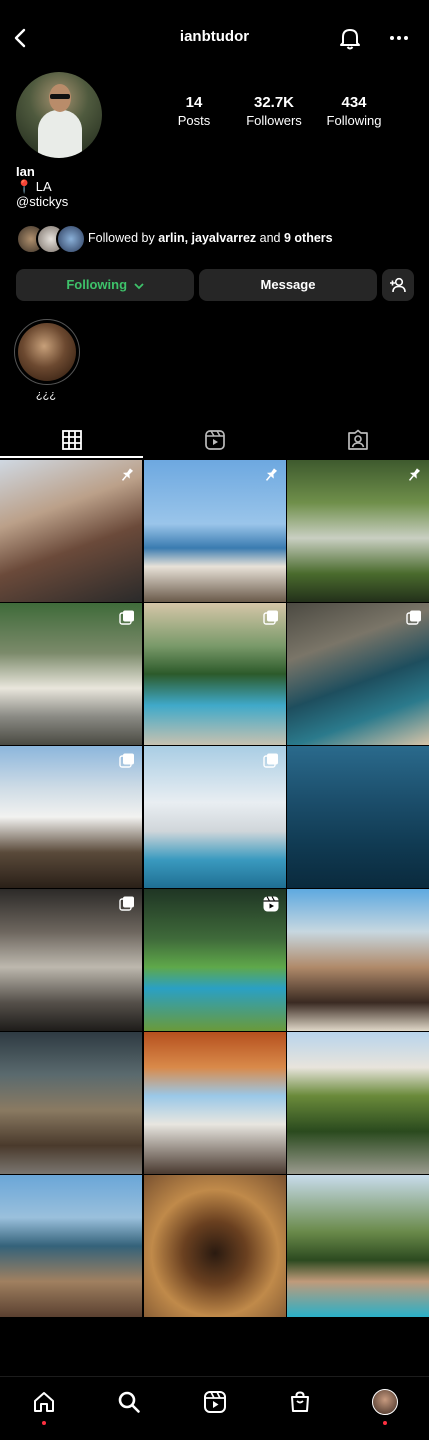 This screenshot has height=1440, width=429. I want to click on profile-handle-link: @stickys, so click(42, 201).